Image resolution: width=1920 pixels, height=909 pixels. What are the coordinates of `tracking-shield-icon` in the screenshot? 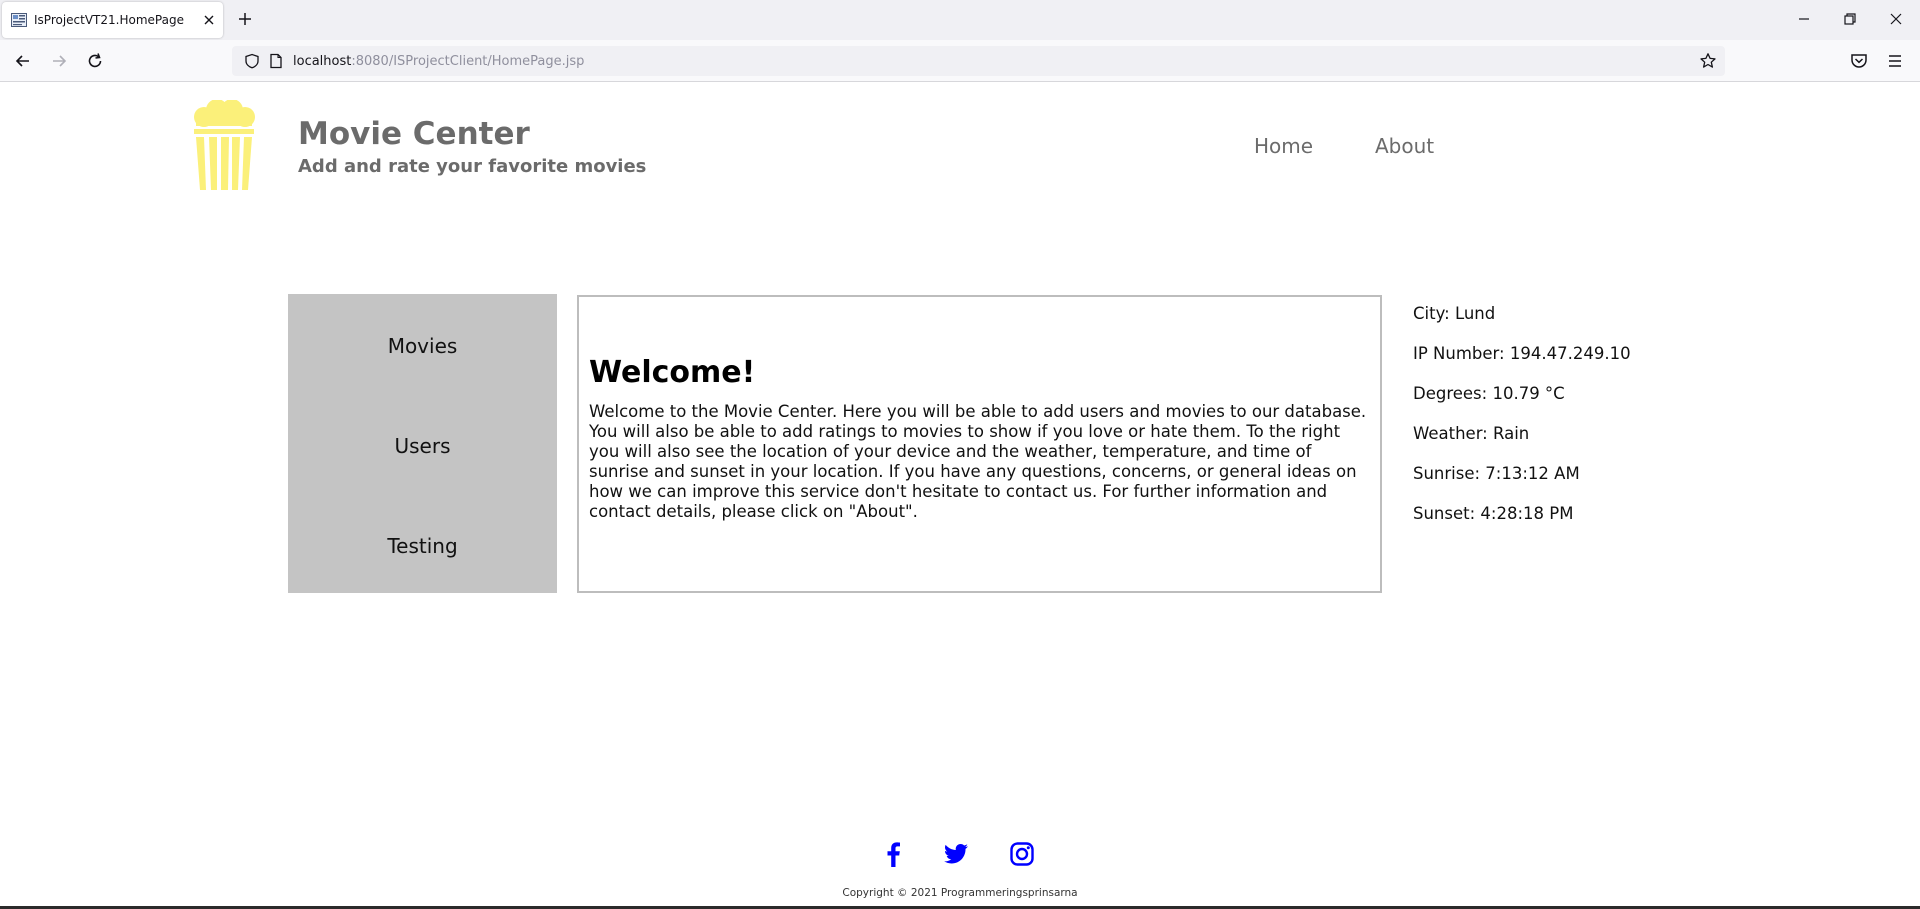 It's located at (252, 61).